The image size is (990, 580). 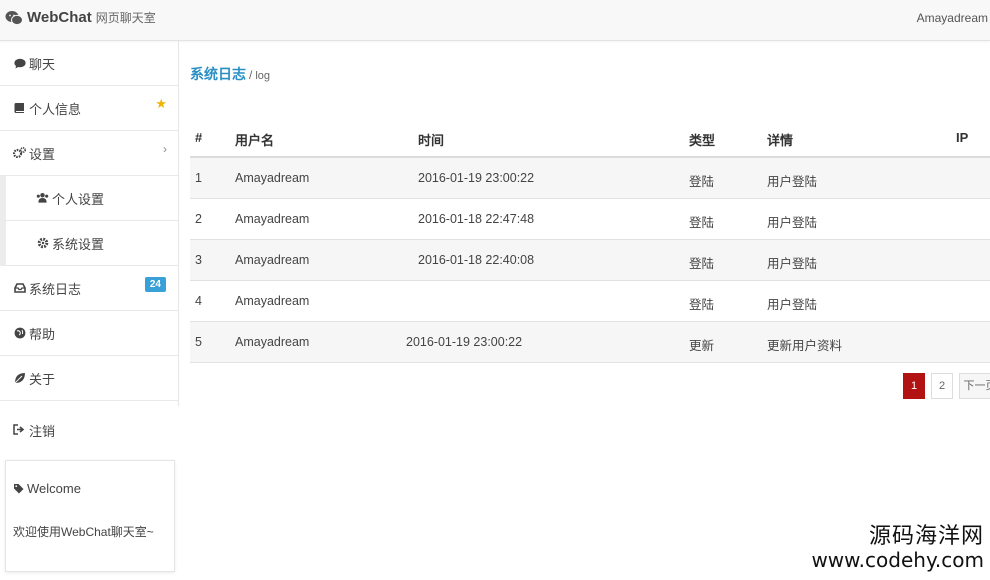 What do you see at coordinates (590, 301) in the screenshot?
I see `table-row: 4 Amayadream 登陆 用户登陆` at bounding box center [590, 301].